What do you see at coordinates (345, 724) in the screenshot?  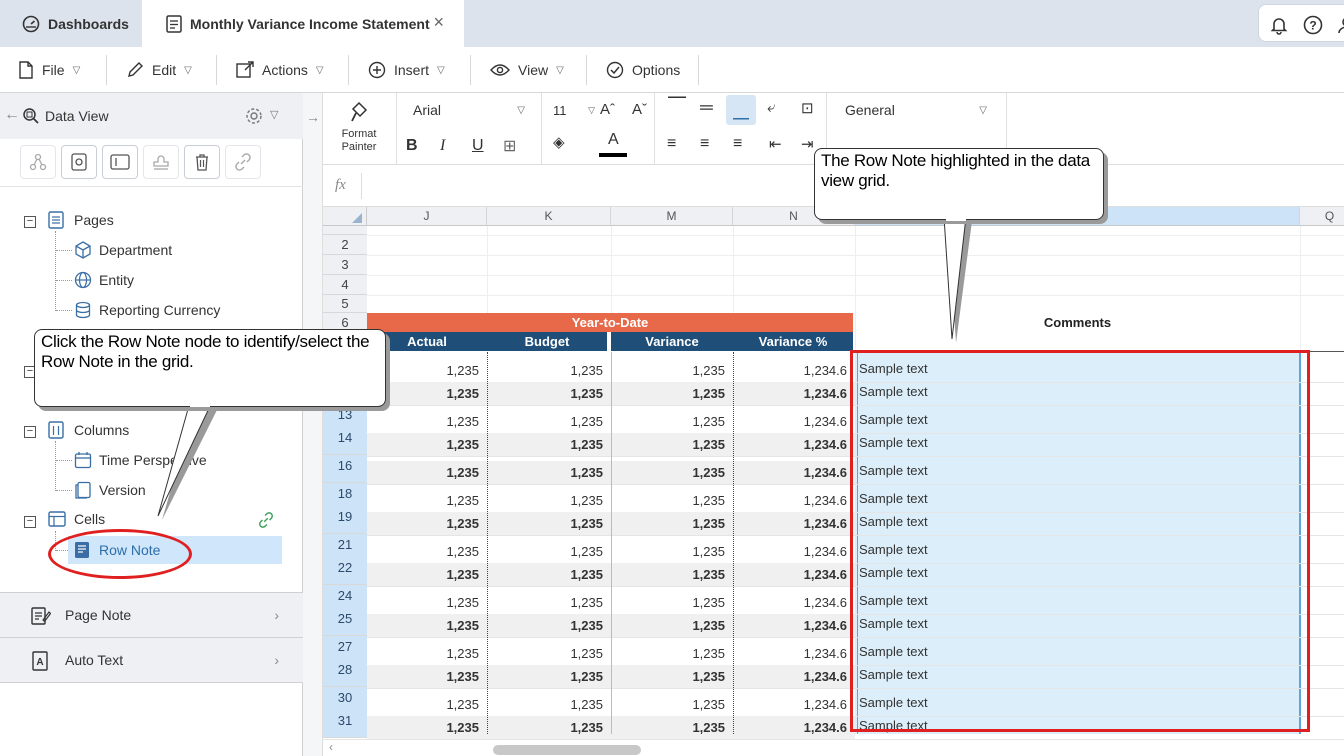 I see `row-header: 31` at bounding box center [345, 724].